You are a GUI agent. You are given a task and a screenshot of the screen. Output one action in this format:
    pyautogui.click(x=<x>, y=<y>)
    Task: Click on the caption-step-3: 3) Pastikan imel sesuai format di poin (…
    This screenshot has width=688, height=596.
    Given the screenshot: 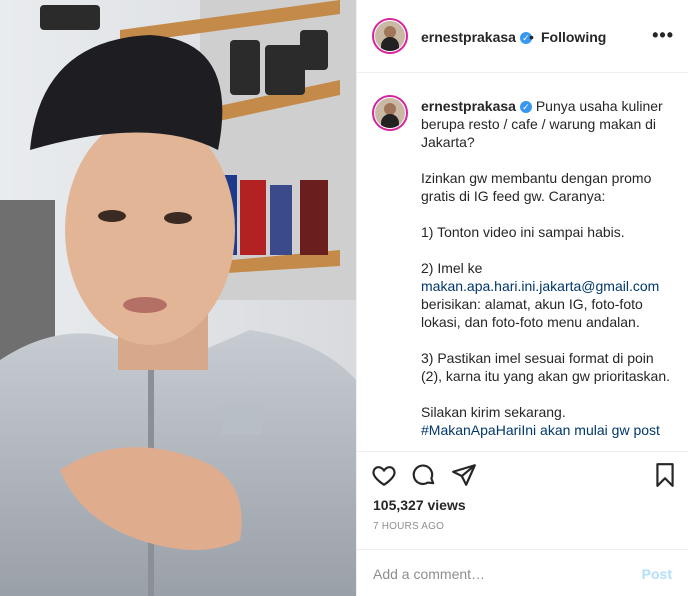 What is the action you would take?
    pyautogui.click(x=546, y=367)
    